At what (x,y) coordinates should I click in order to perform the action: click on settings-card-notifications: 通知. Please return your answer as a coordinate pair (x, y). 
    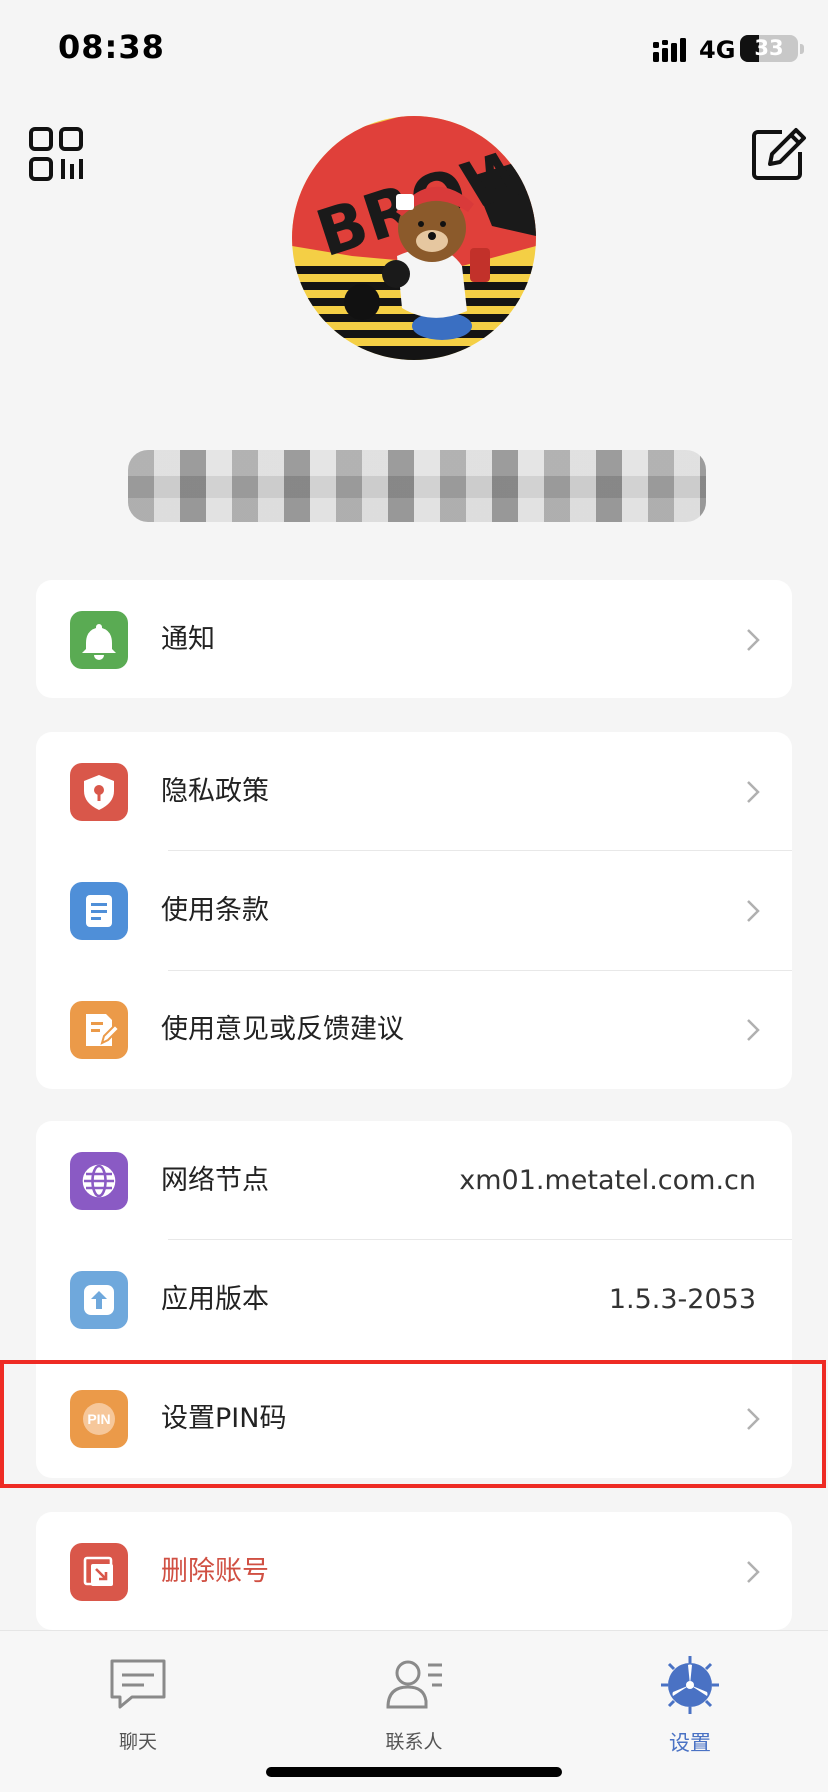
    Looking at the image, I should click on (414, 639).